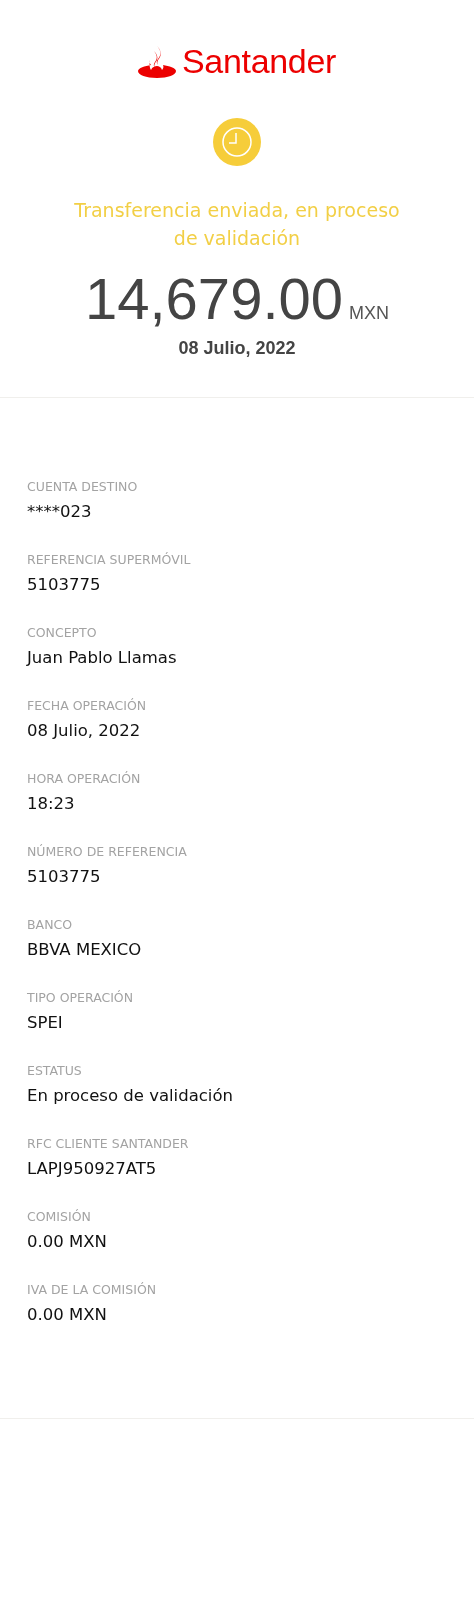  What do you see at coordinates (82, 487) in the screenshot?
I see `field-label: CUENTA DESTINO` at bounding box center [82, 487].